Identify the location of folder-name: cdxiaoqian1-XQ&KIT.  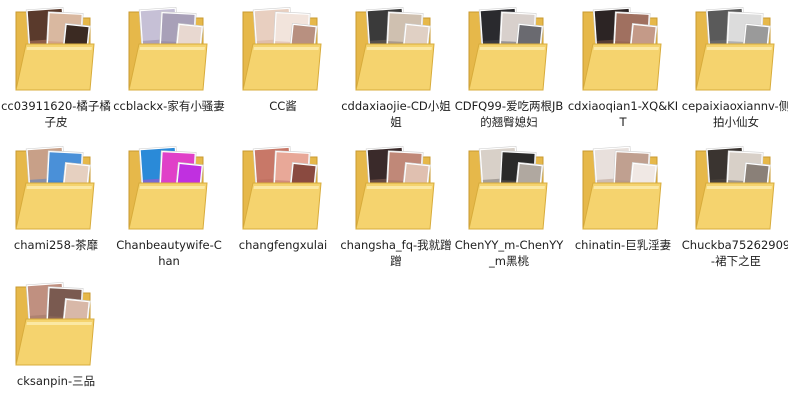
(623, 114).